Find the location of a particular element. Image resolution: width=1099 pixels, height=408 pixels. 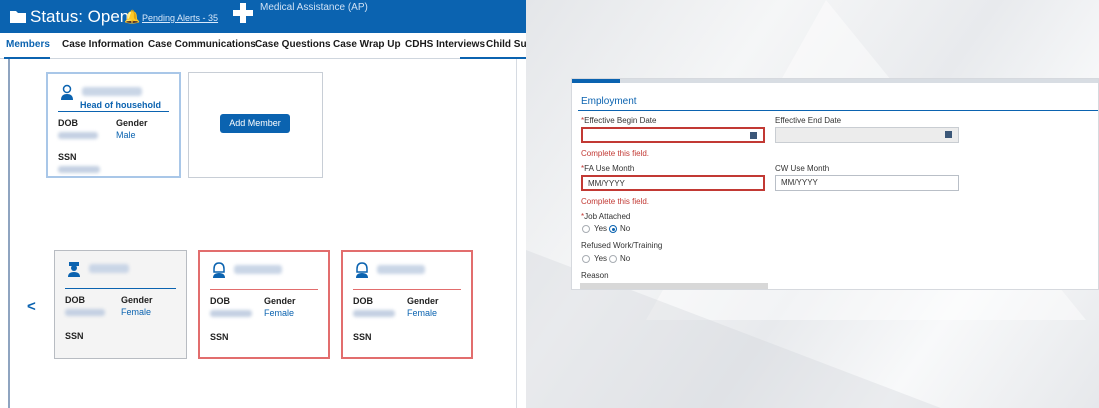

member-card-head: Head of household DOB Gender Male SSN is located at coordinates (113, 125).